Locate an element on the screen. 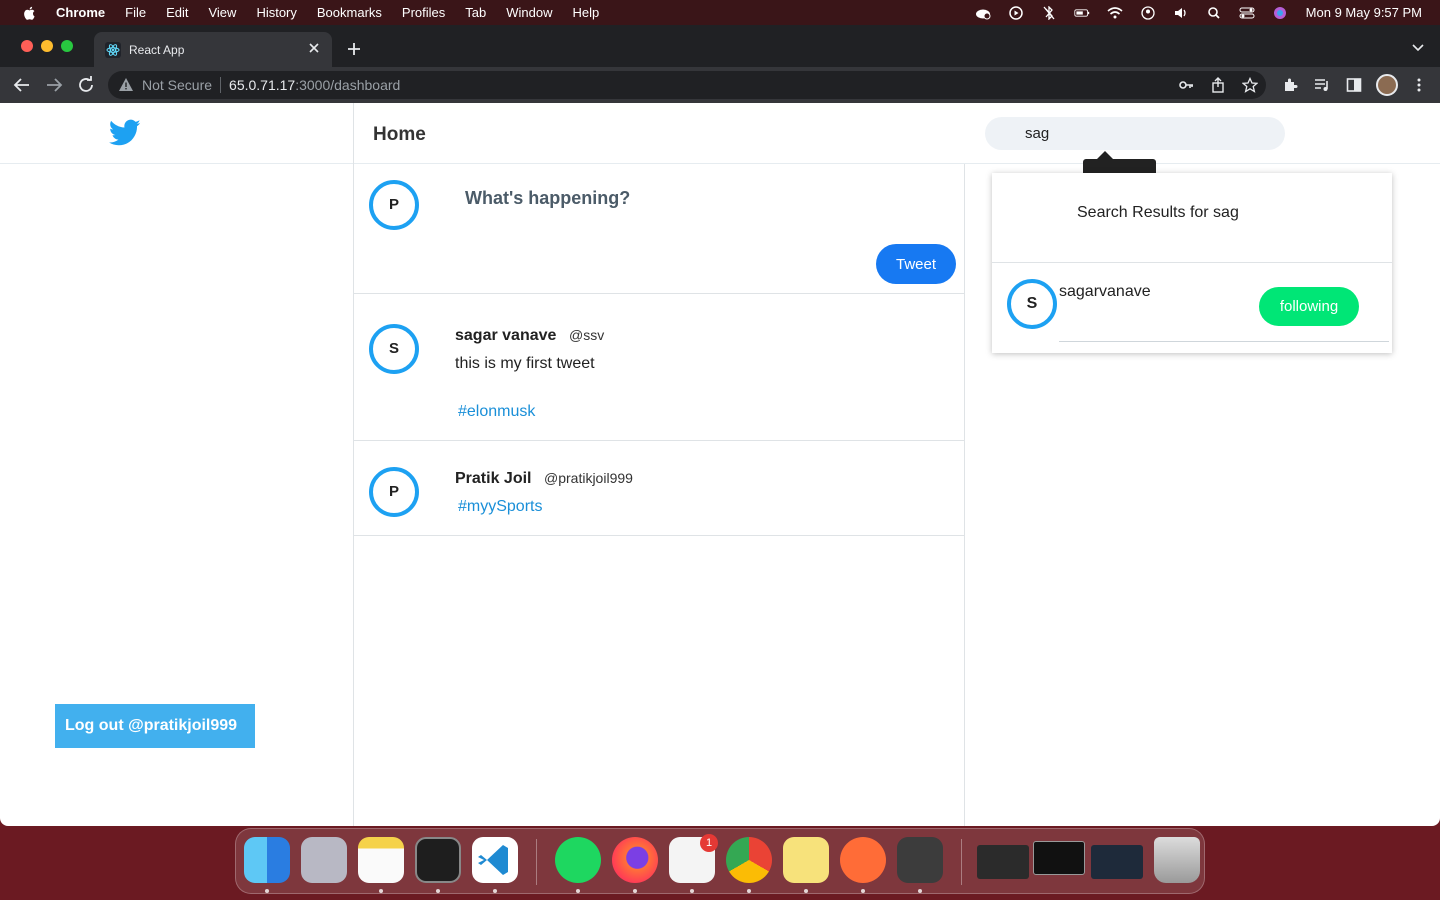 This screenshot has width=1440, height=900. column-divider-right is located at coordinates (964, 495).